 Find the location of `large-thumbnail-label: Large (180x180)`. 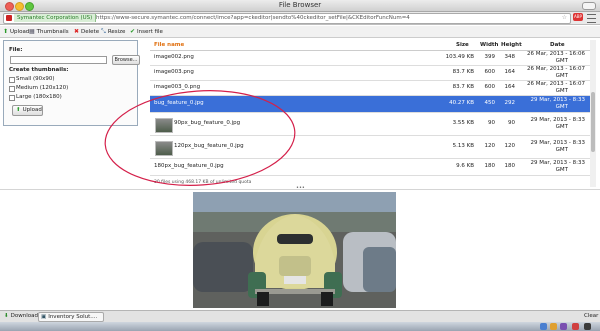

large-thumbnail-label: Large (180x180) is located at coordinates (39, 97).